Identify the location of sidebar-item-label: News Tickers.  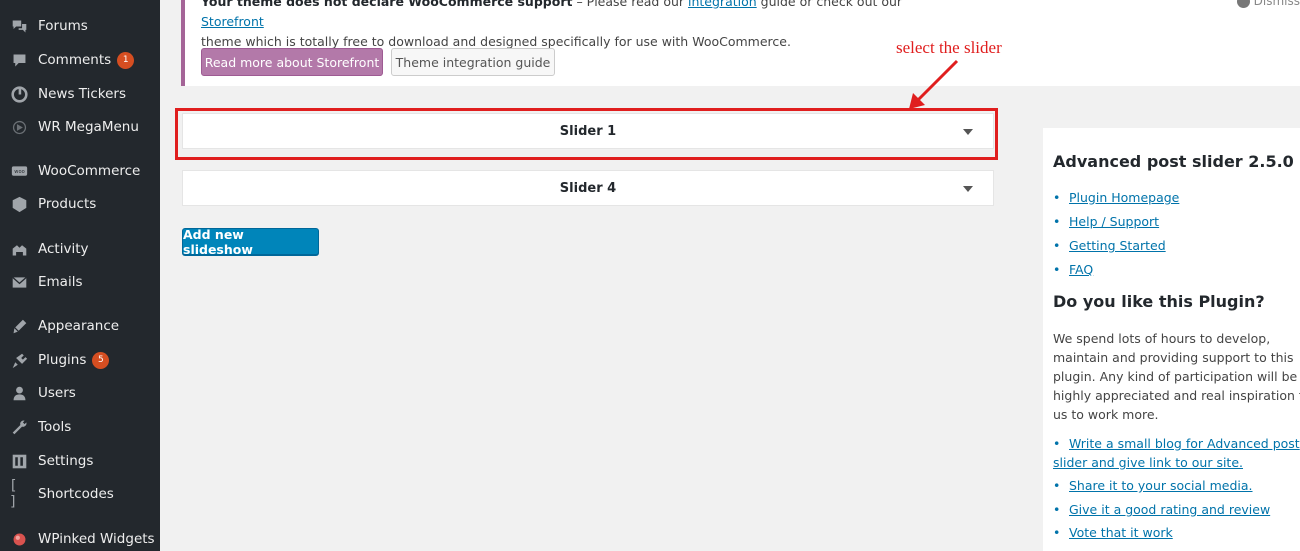
(82, 94).